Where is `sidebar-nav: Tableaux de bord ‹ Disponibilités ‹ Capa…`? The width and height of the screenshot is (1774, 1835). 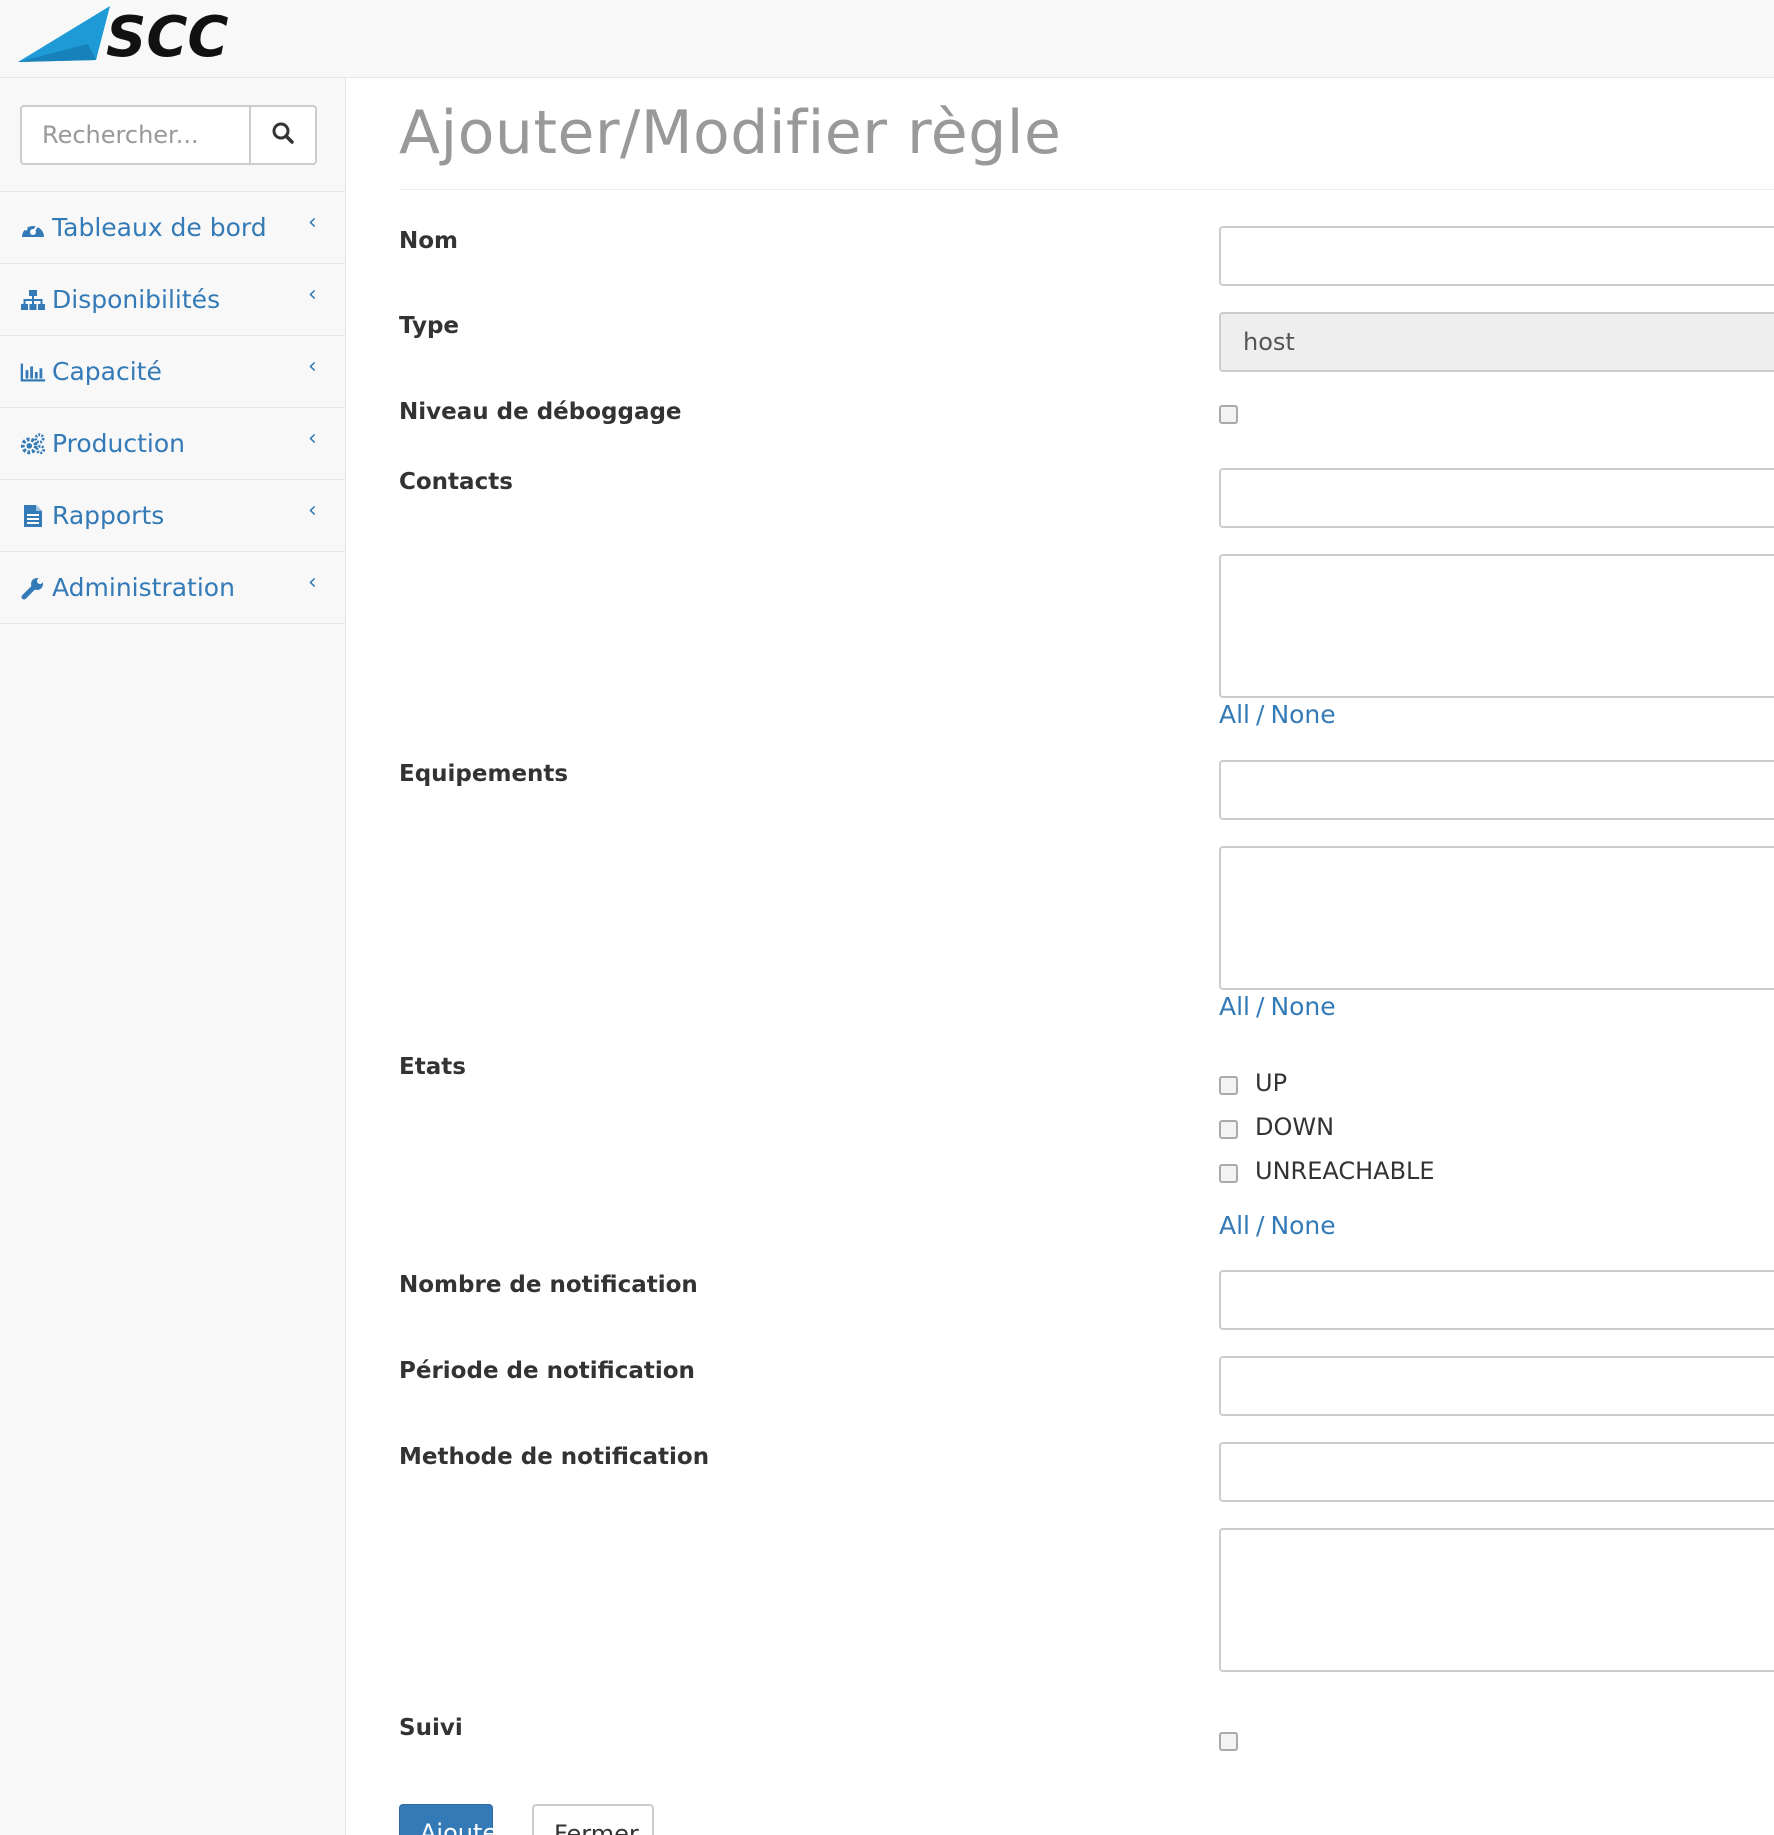
sidebar-nav: Tableaux de bord ‹ Disponibilités ‹ Capa… is located at coordinates (172, 407).